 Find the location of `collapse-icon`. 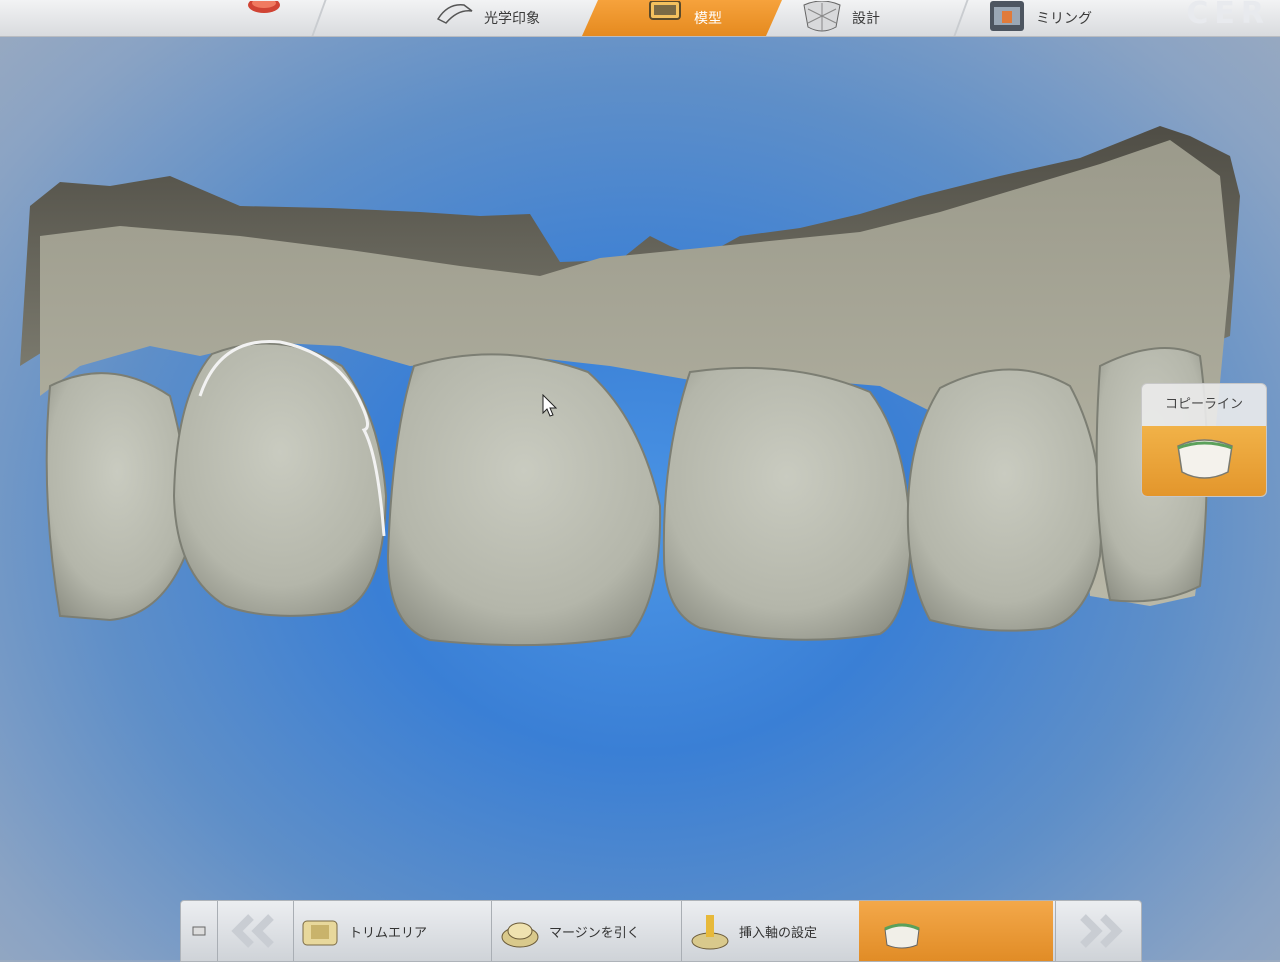

collapse-icon is located at coordinates (199, 931).